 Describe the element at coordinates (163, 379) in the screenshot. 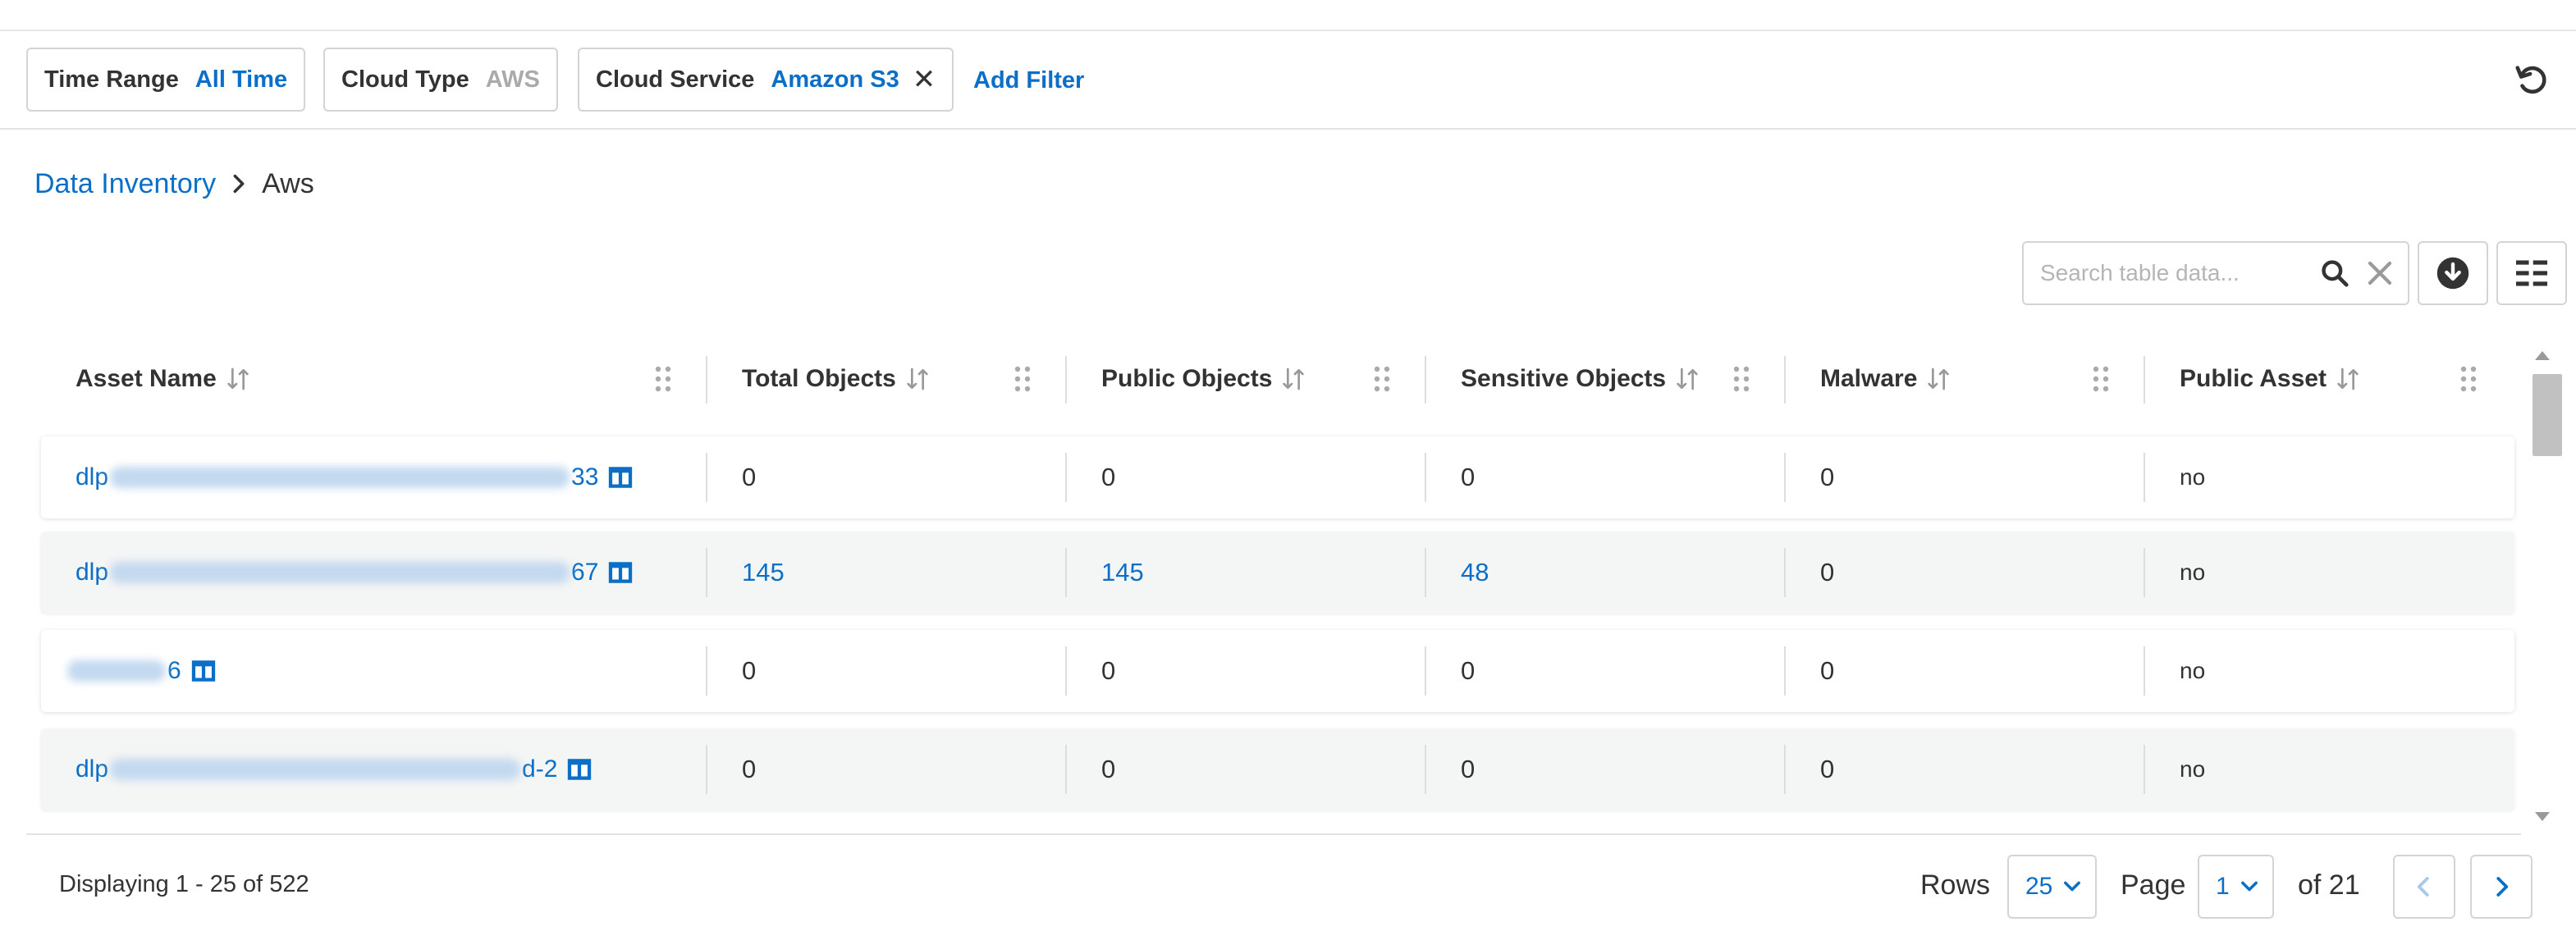

I see `column-header-asset-name: Asset Name` at that location.